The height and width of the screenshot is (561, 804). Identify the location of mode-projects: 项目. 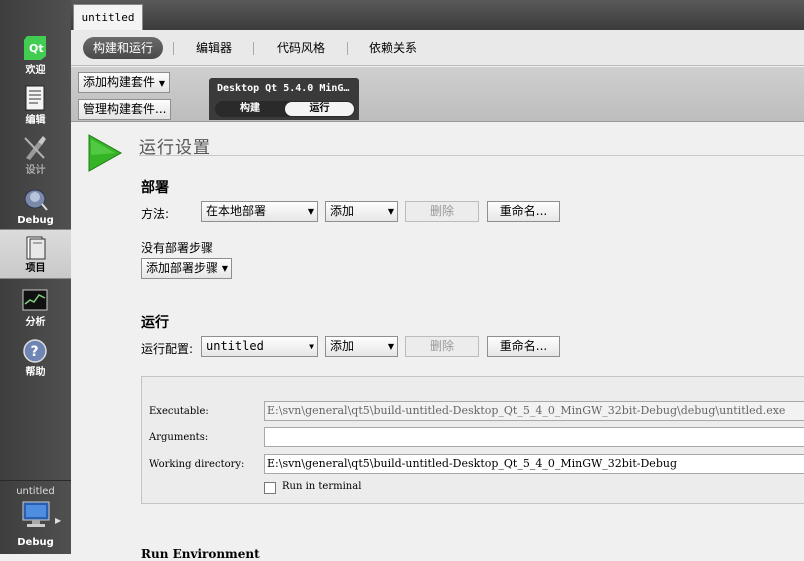
(35, 254).